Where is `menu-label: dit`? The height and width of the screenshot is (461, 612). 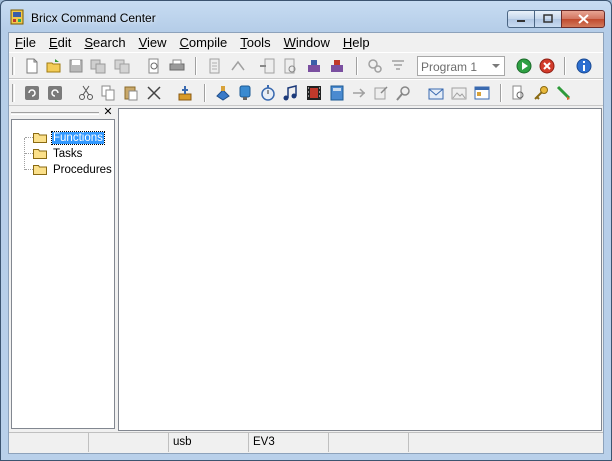 menu-label: dit is located at coordinates (64, 42).